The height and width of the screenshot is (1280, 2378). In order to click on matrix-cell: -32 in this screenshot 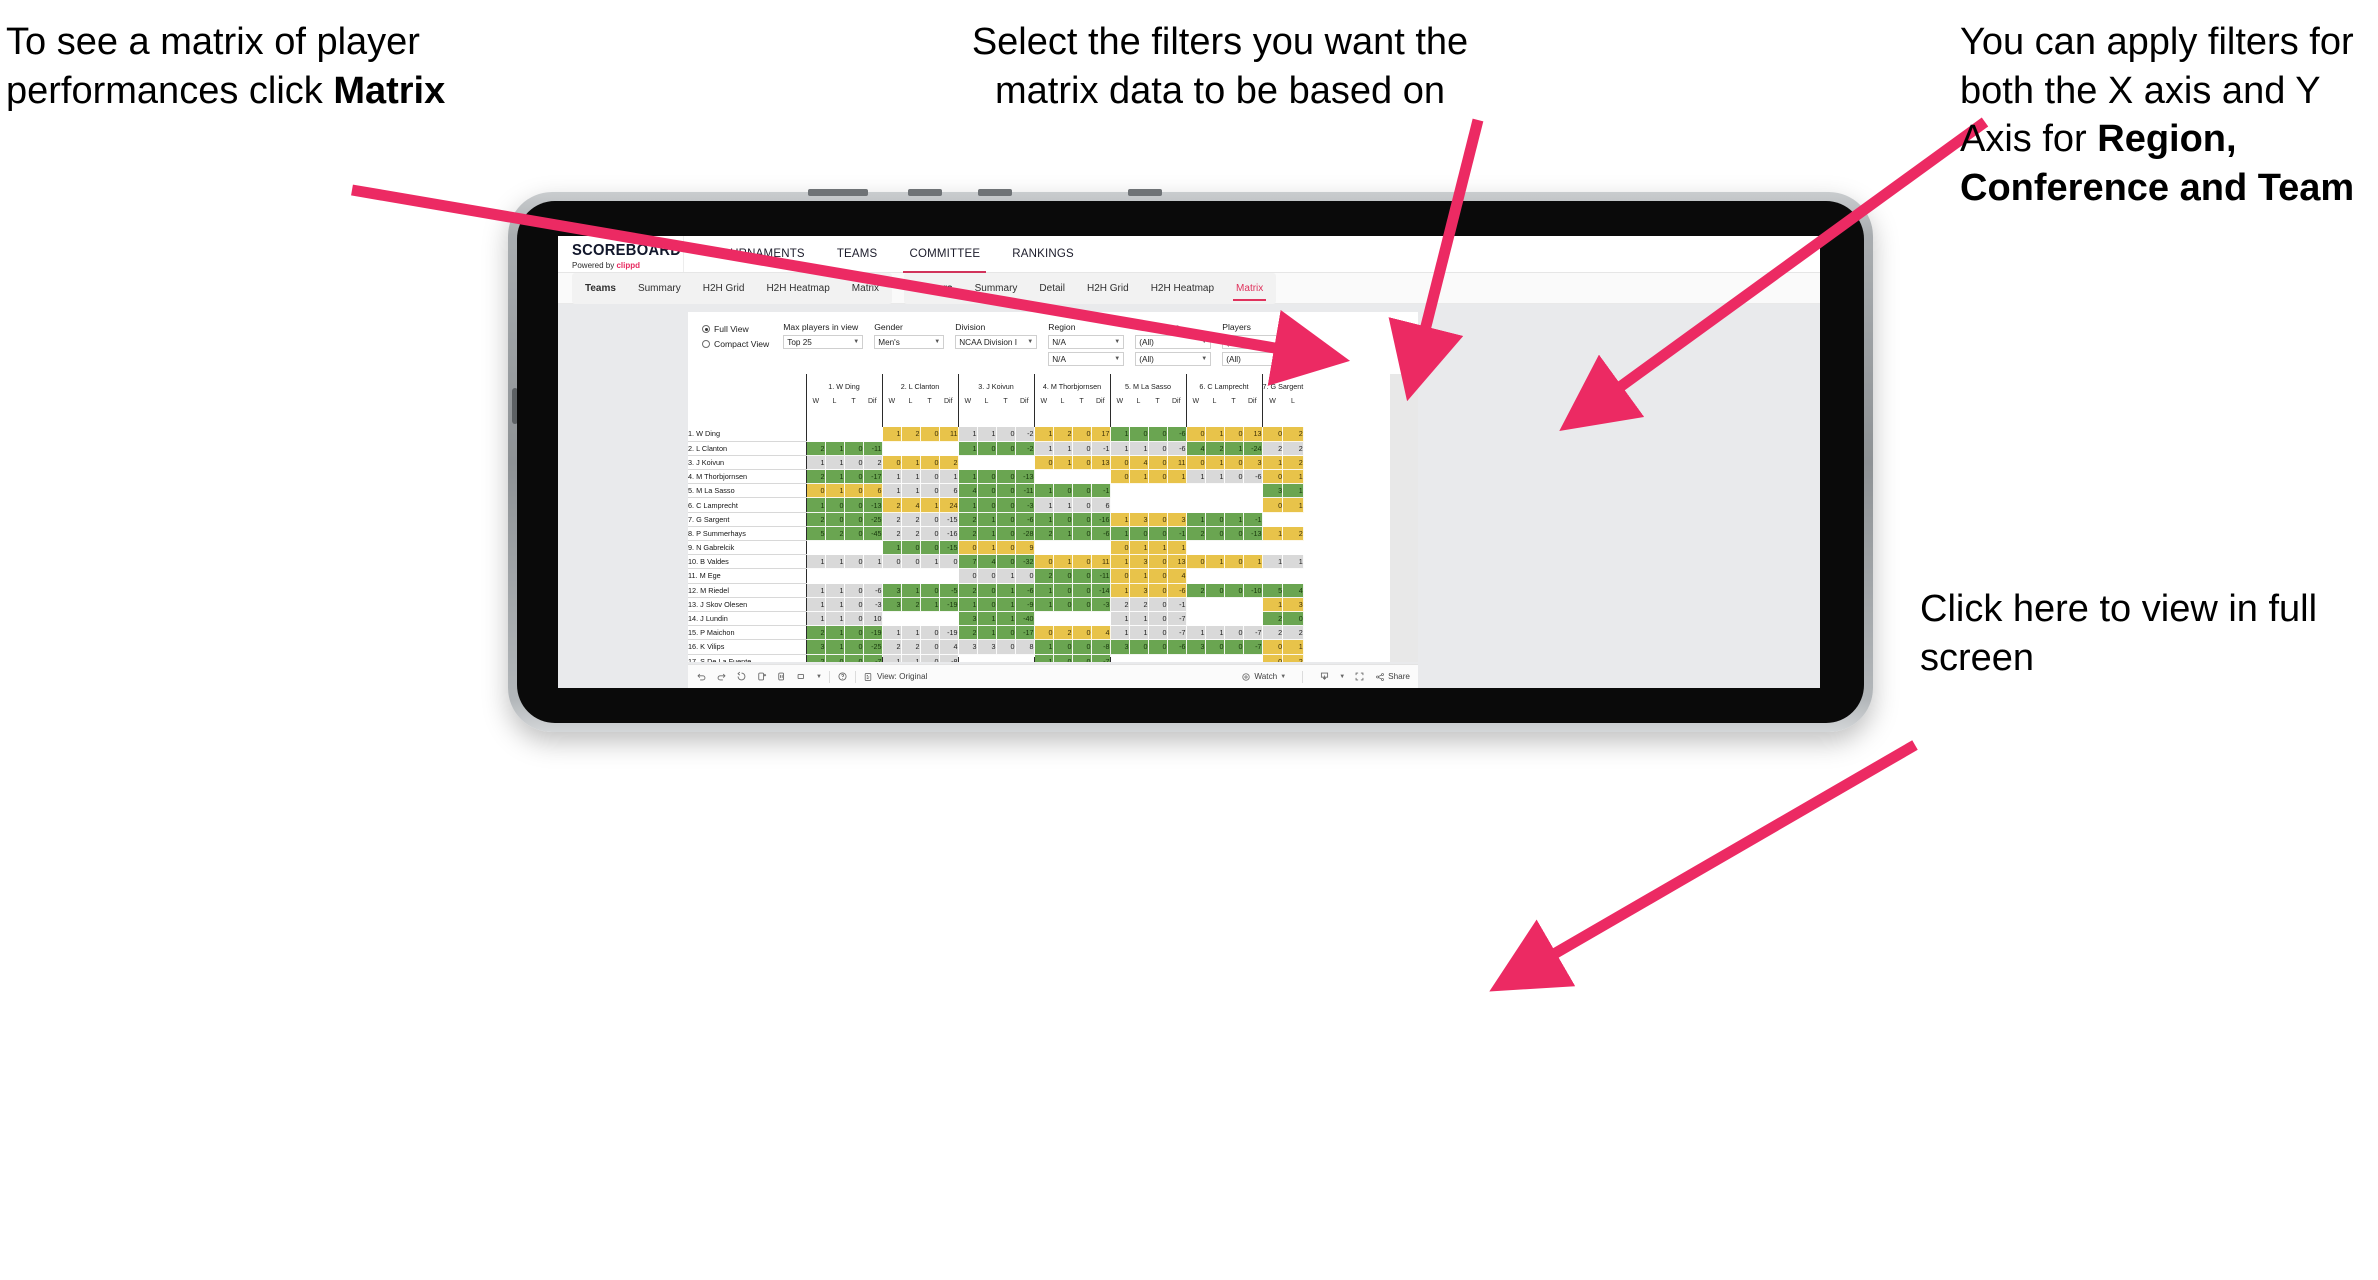, I will do `click(1025, 562)`.